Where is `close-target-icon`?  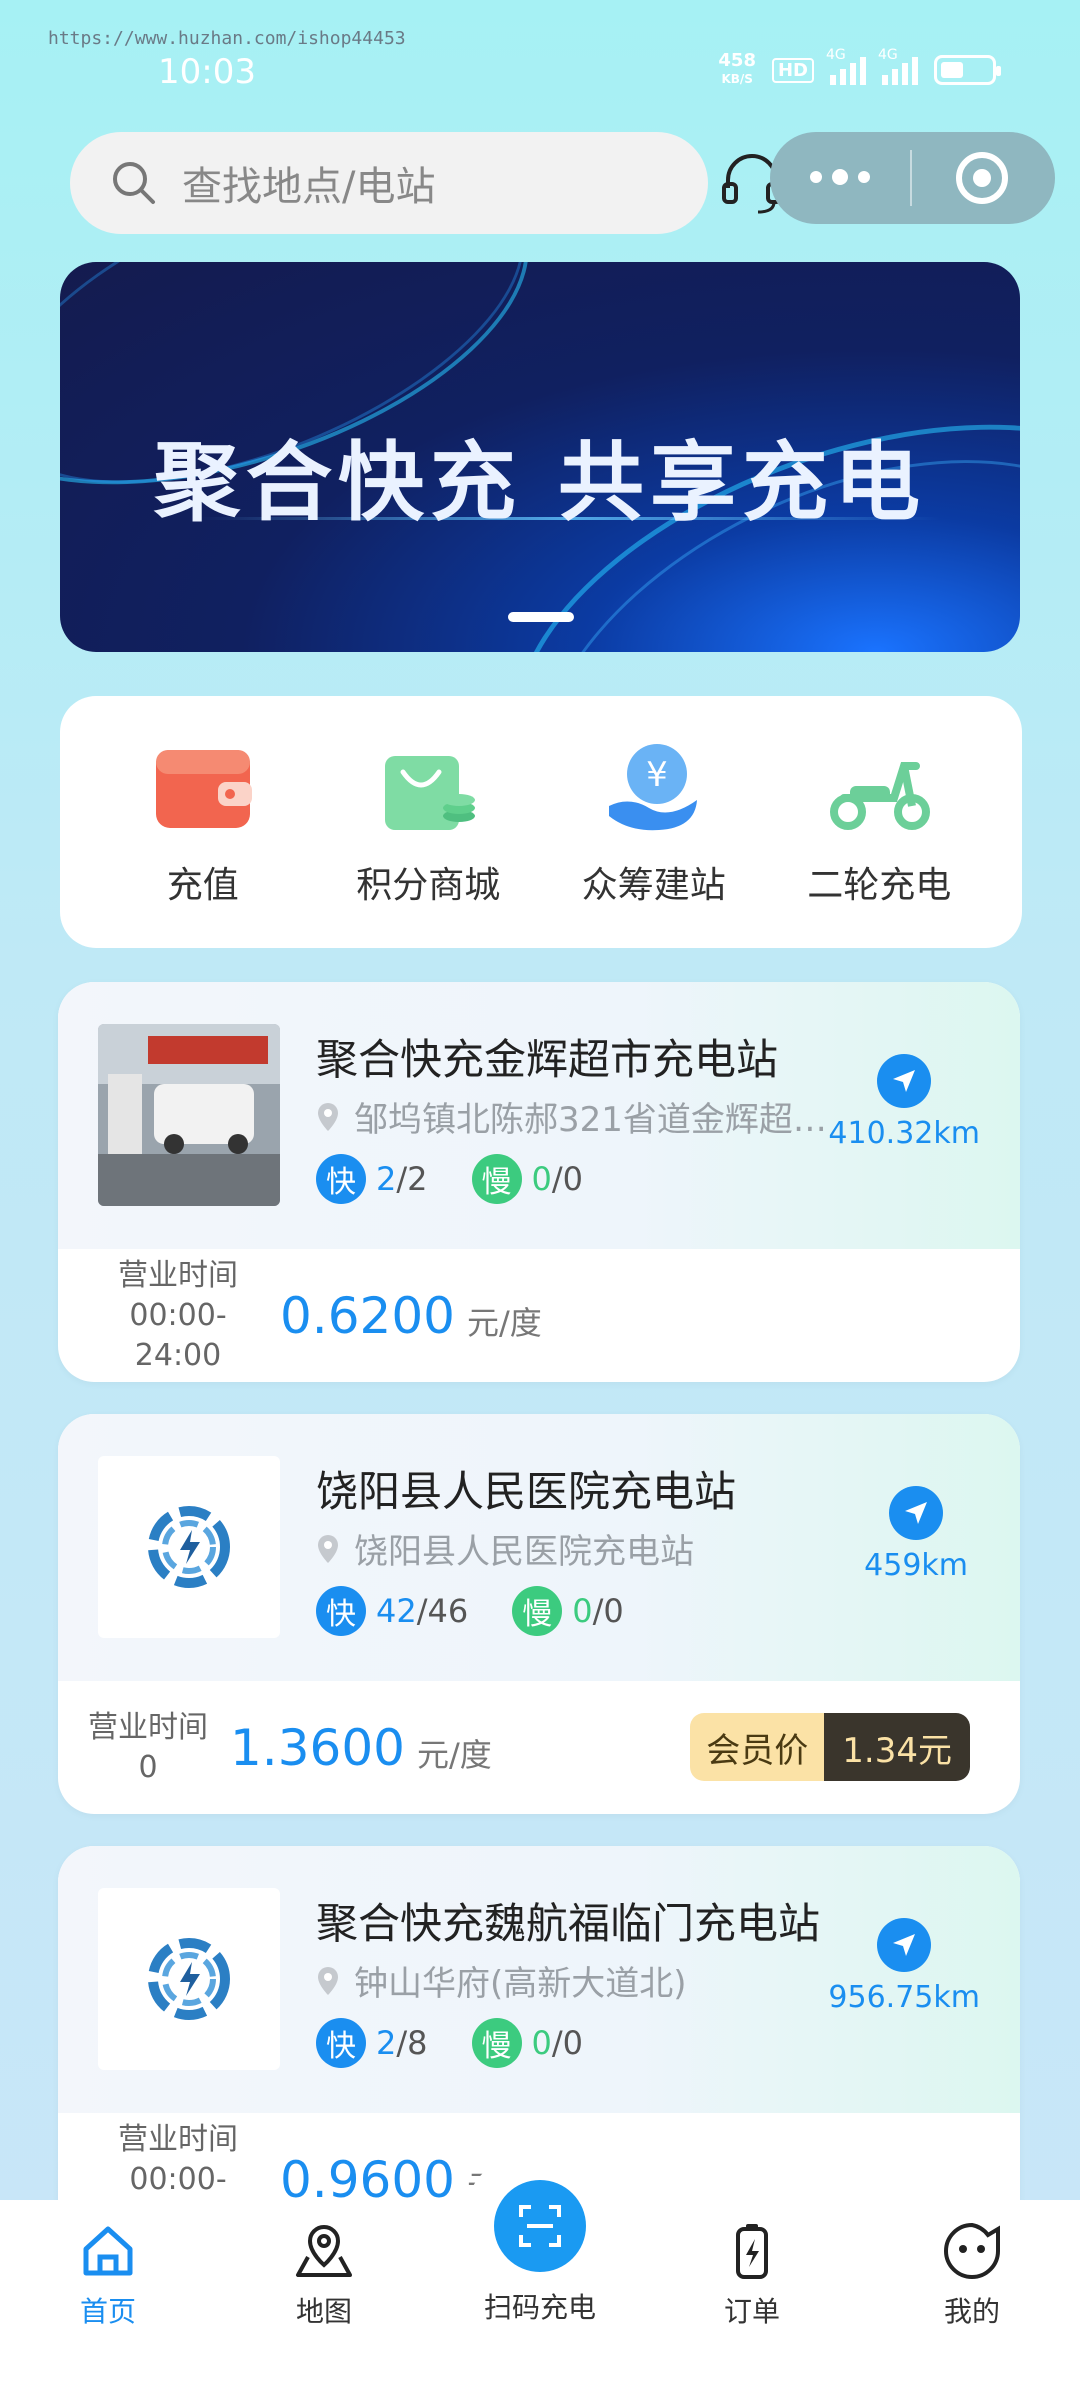
close-target-icon is located at coordinates (982, 178).